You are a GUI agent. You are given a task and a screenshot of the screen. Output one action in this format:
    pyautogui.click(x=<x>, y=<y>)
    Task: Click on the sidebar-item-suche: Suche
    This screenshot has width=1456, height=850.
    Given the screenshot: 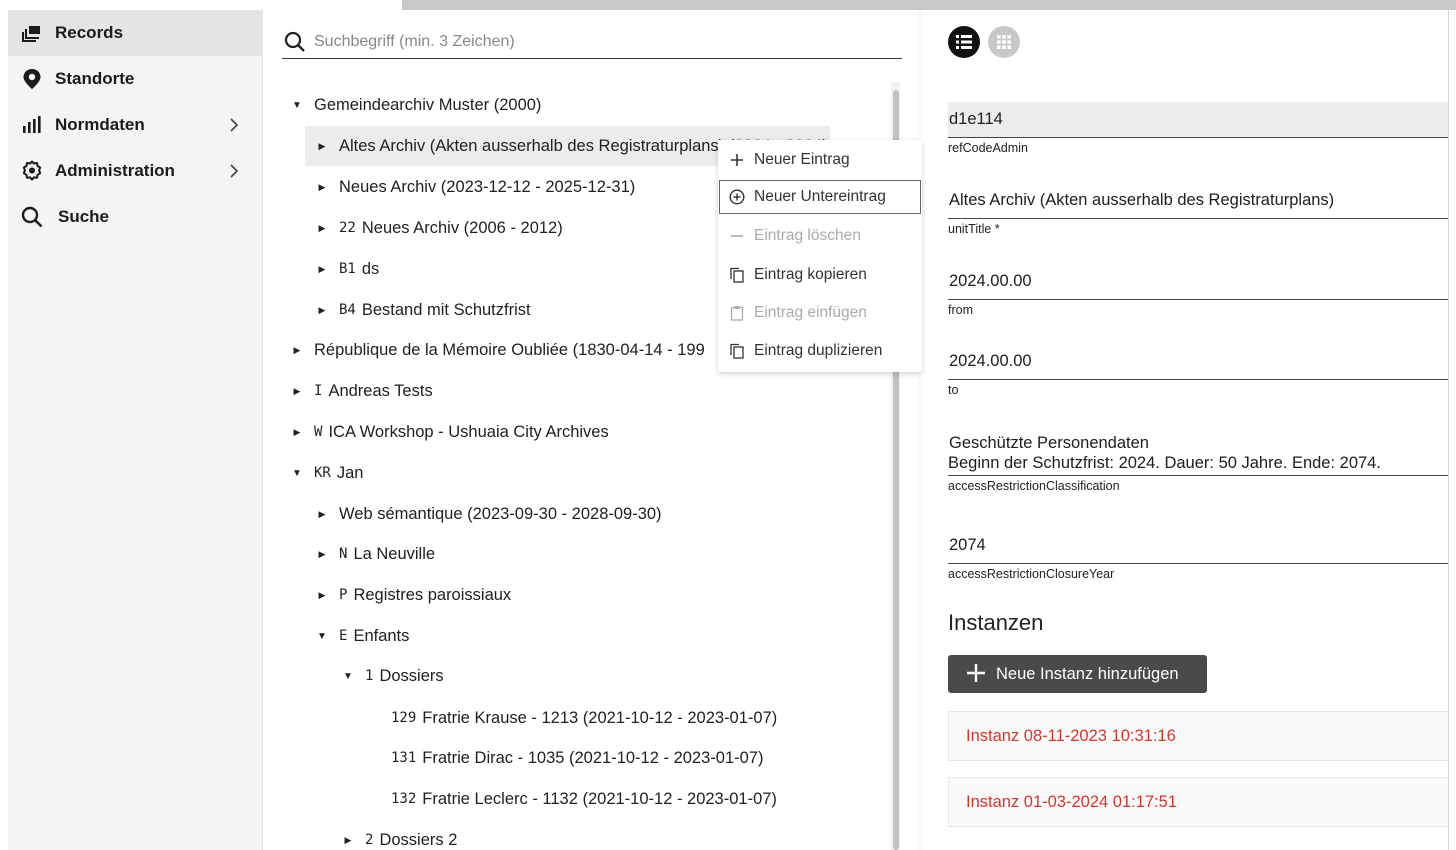 What is the action you would take?
    pyautogui.click(x=135, y=217)
    